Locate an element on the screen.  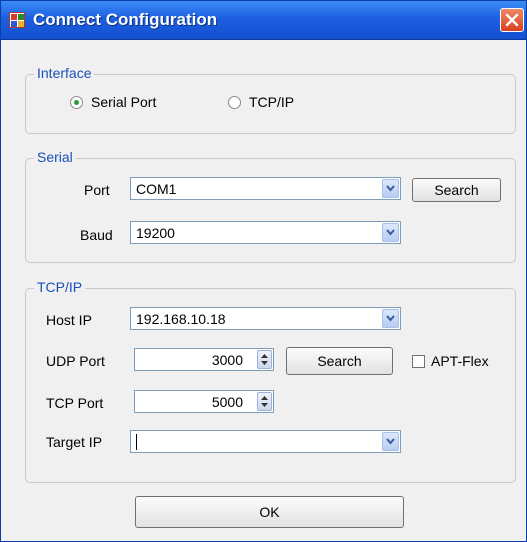
app-icon is located at coordinates (17, 20).